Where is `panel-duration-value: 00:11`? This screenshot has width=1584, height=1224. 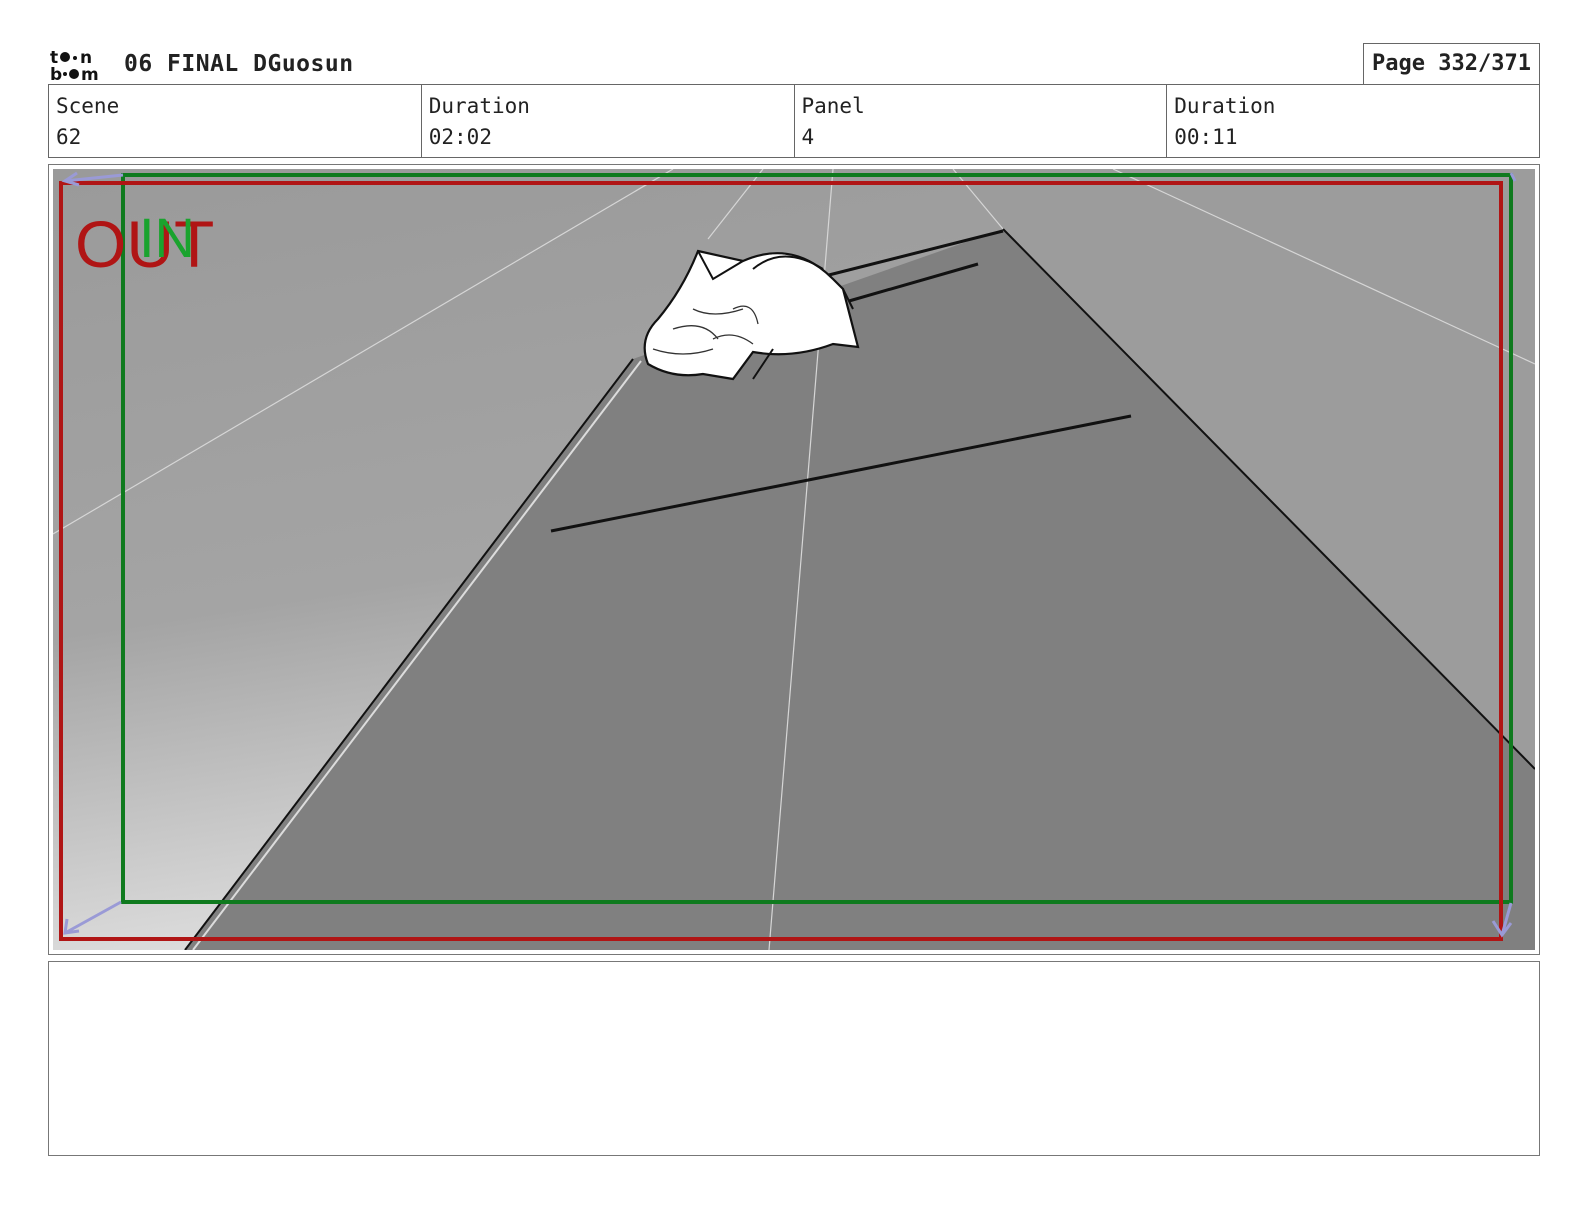
panel-duration-value: 00:11 is located at coordinates (1206, 137).